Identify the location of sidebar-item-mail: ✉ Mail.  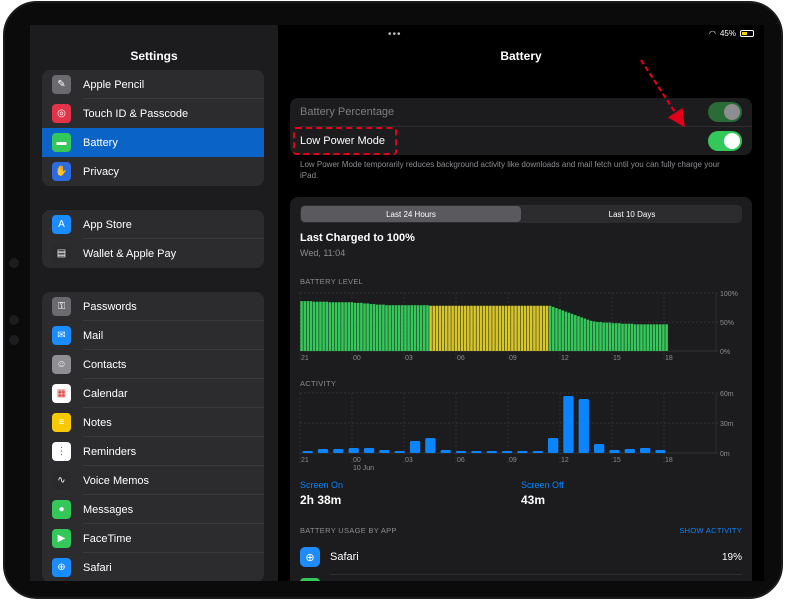
(153, 335).